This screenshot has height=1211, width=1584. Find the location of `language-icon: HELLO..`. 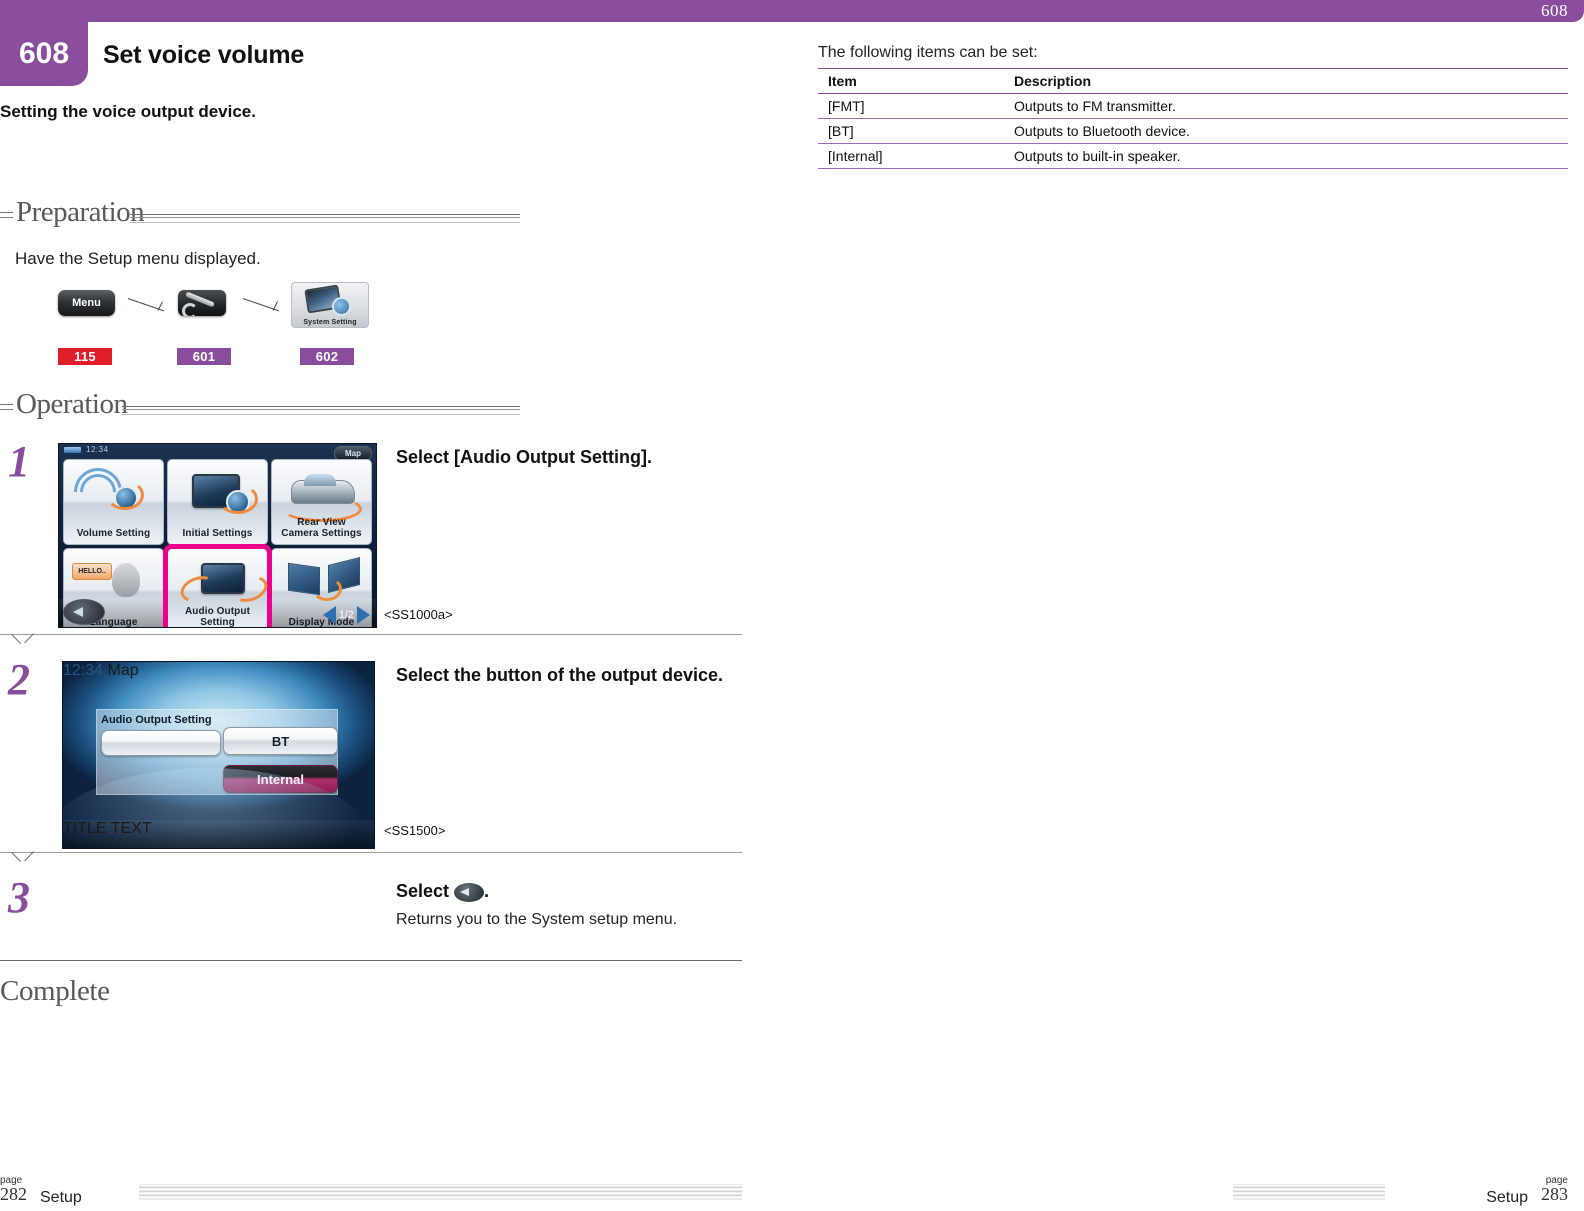

language-icon: HELLO.. is located at coordinates (113, 579).